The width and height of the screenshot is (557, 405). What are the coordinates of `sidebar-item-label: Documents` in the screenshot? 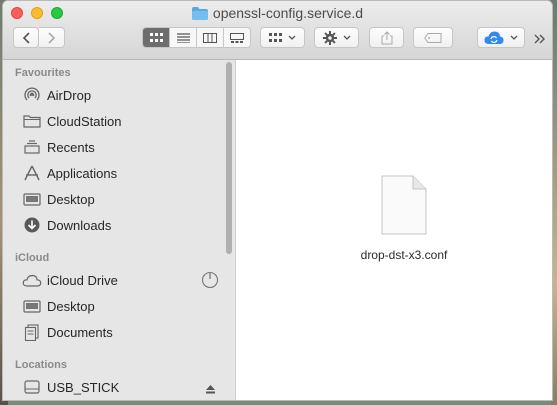 It's located at (80, 332).